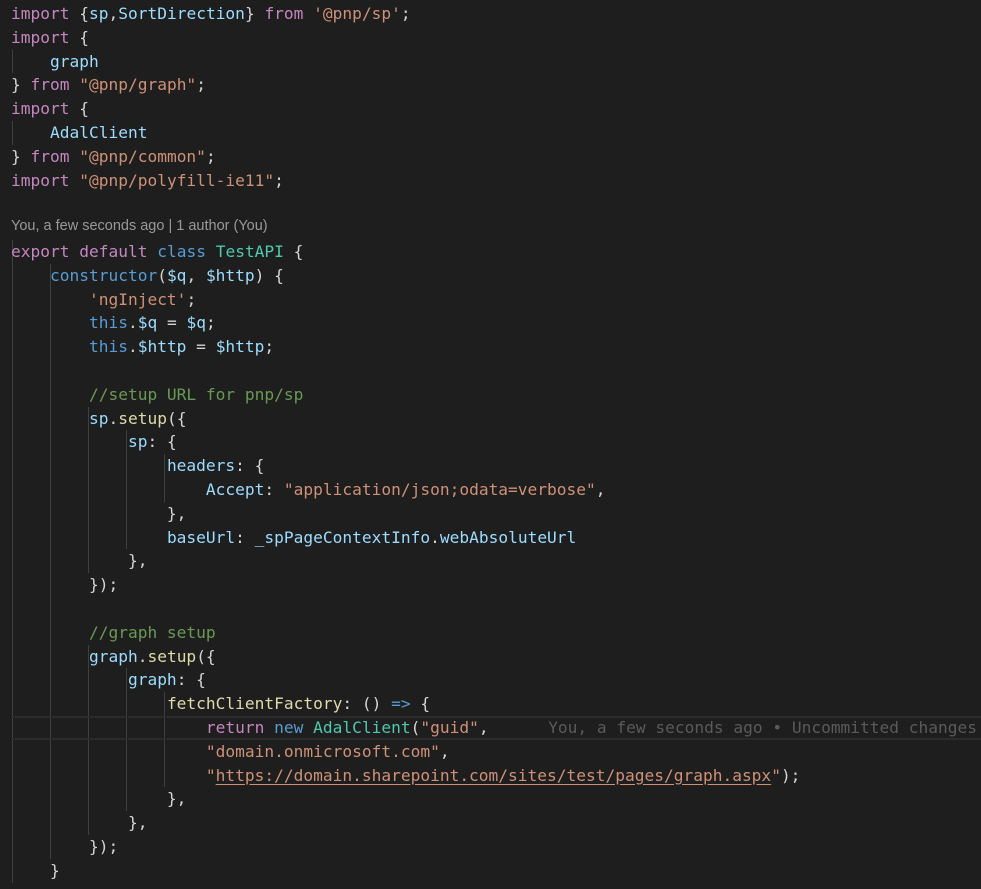  What do you see at coordinates (172, 323) in the screenshot?
I see `code-token: =` at bounding box center [172, 323].